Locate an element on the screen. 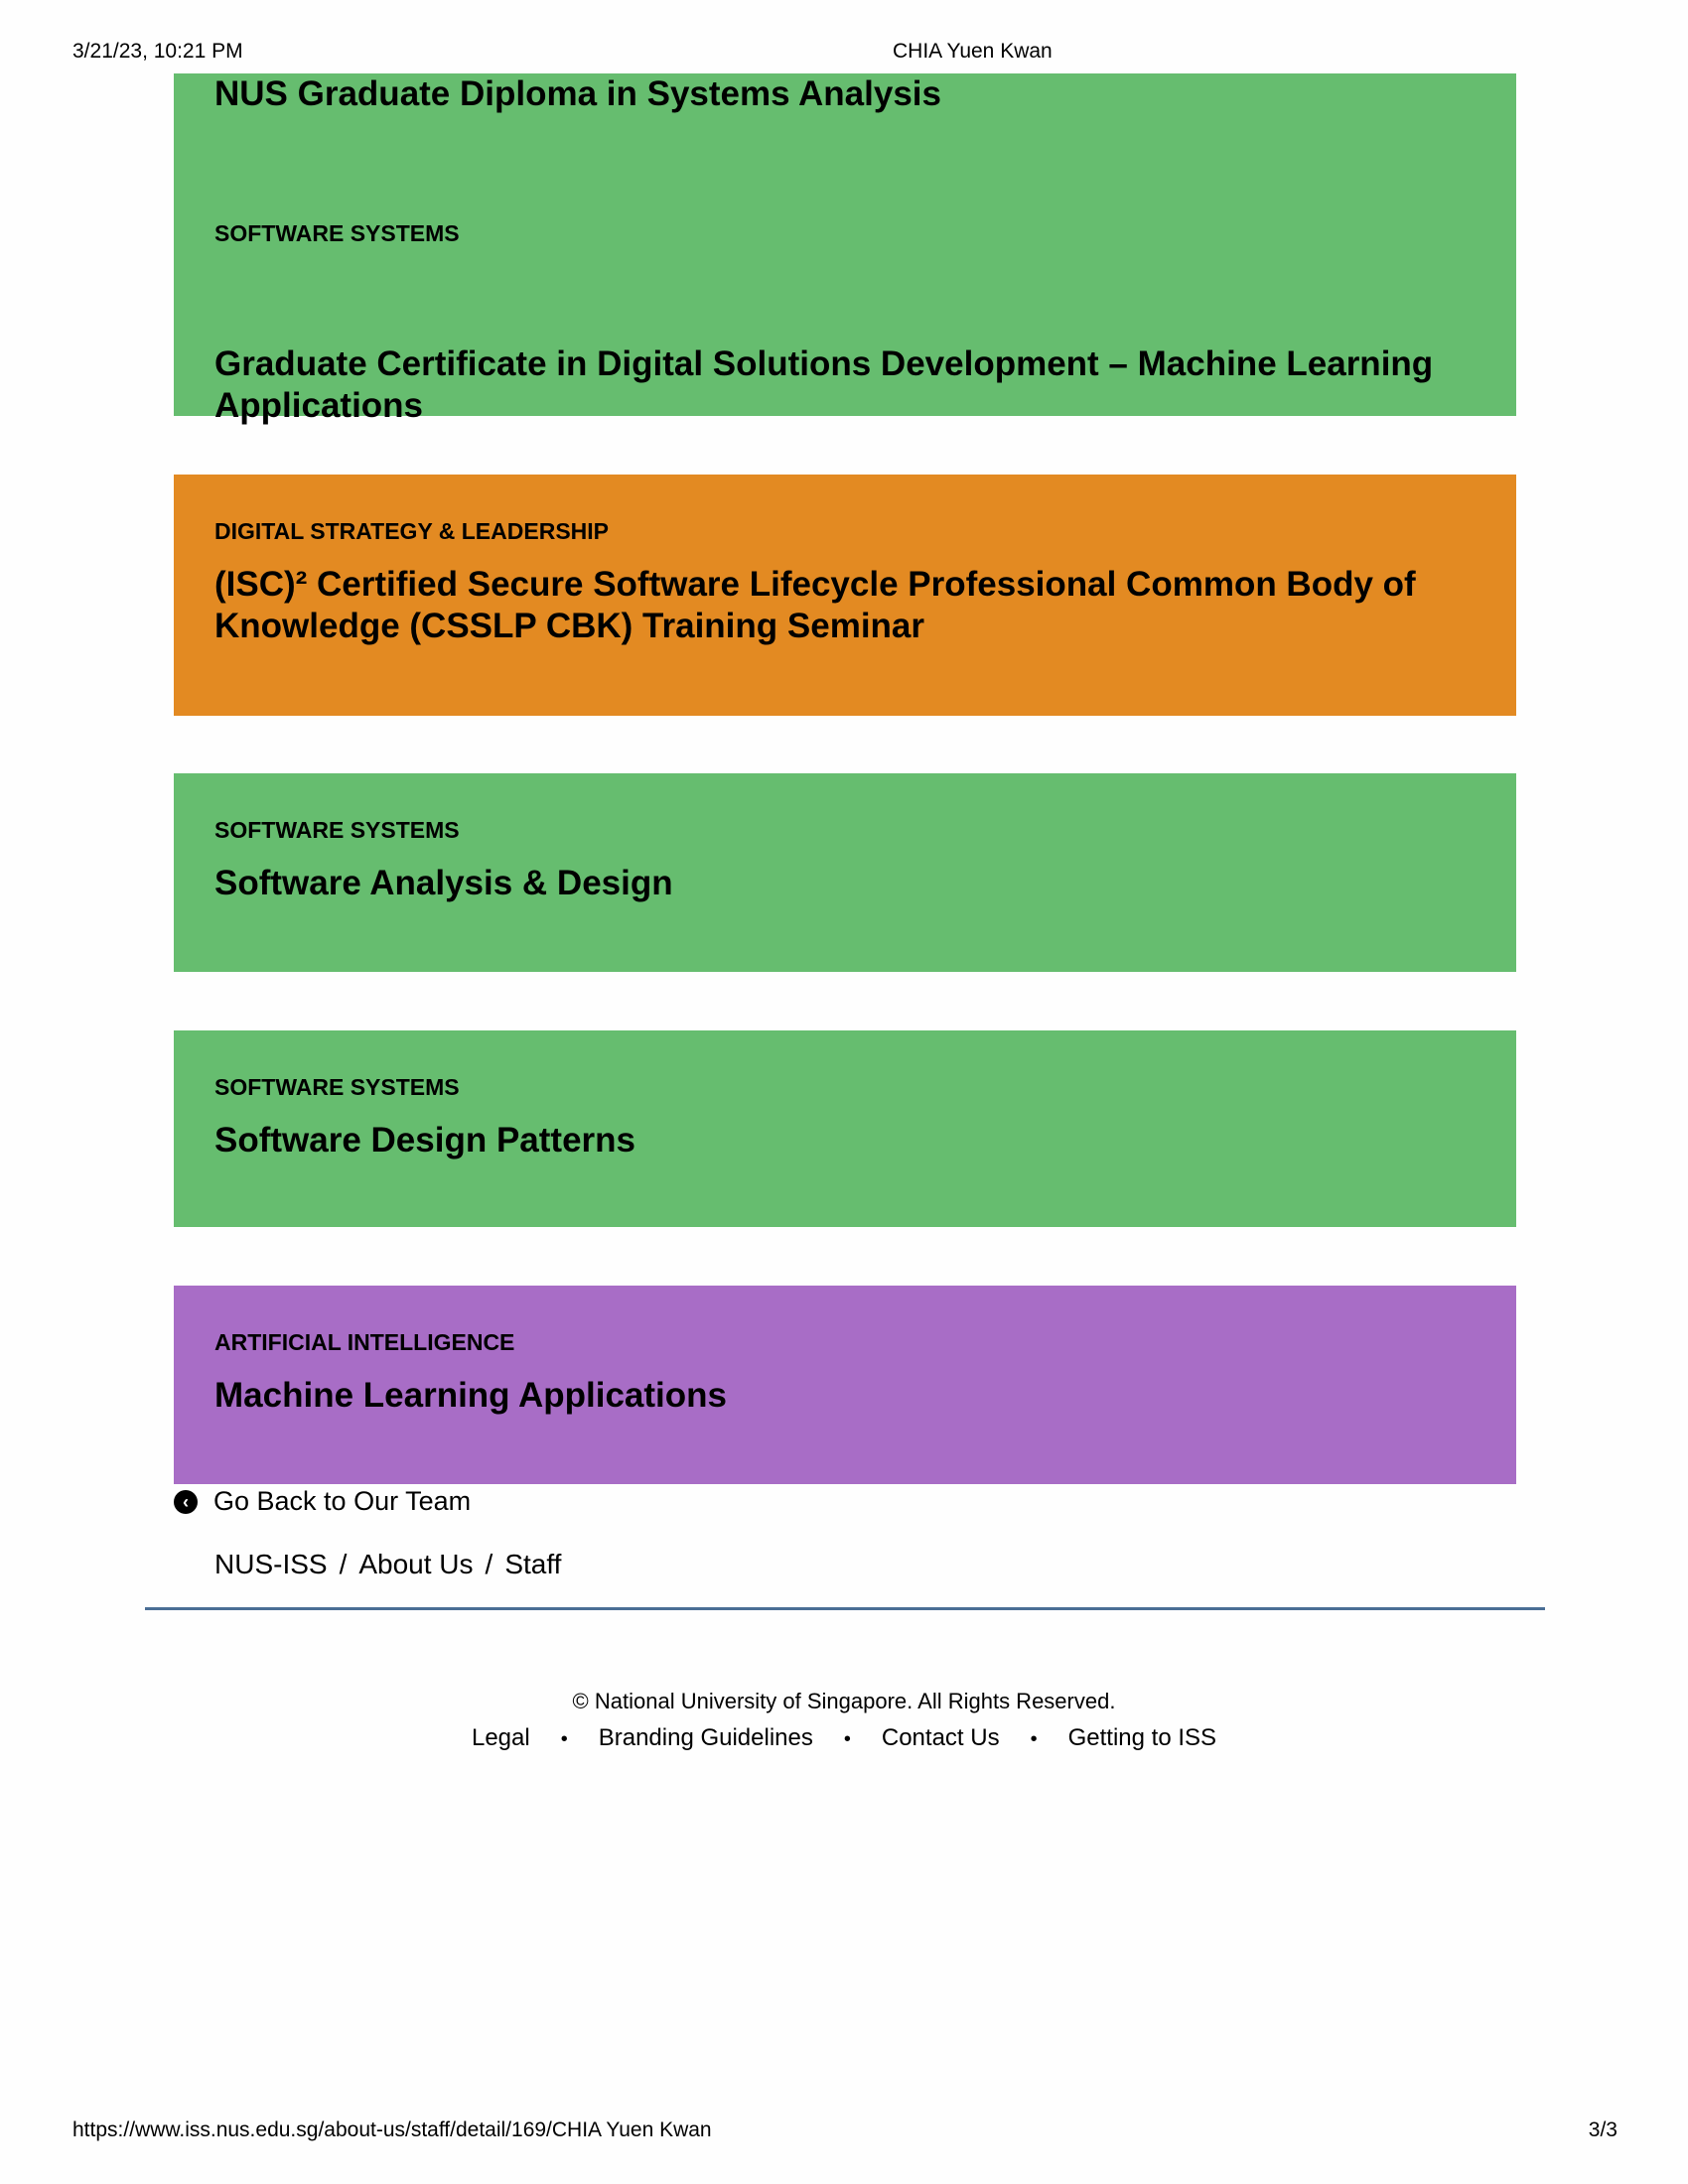 The width and height of the screenshot is (1688, 2184). footer-link-contact-us: Contact Us is located at coordinates (941, 1737).